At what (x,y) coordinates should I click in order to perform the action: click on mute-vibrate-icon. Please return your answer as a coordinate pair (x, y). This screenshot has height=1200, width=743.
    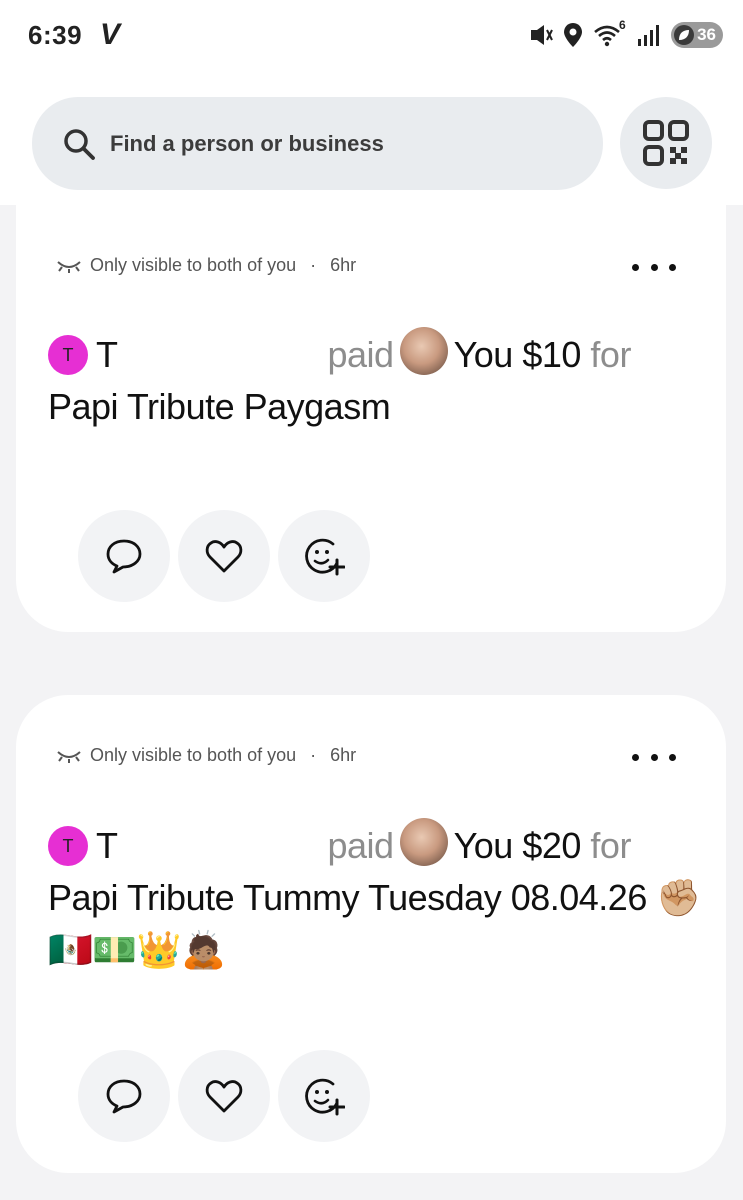
    Looking at the image, I should click on (542, 35).